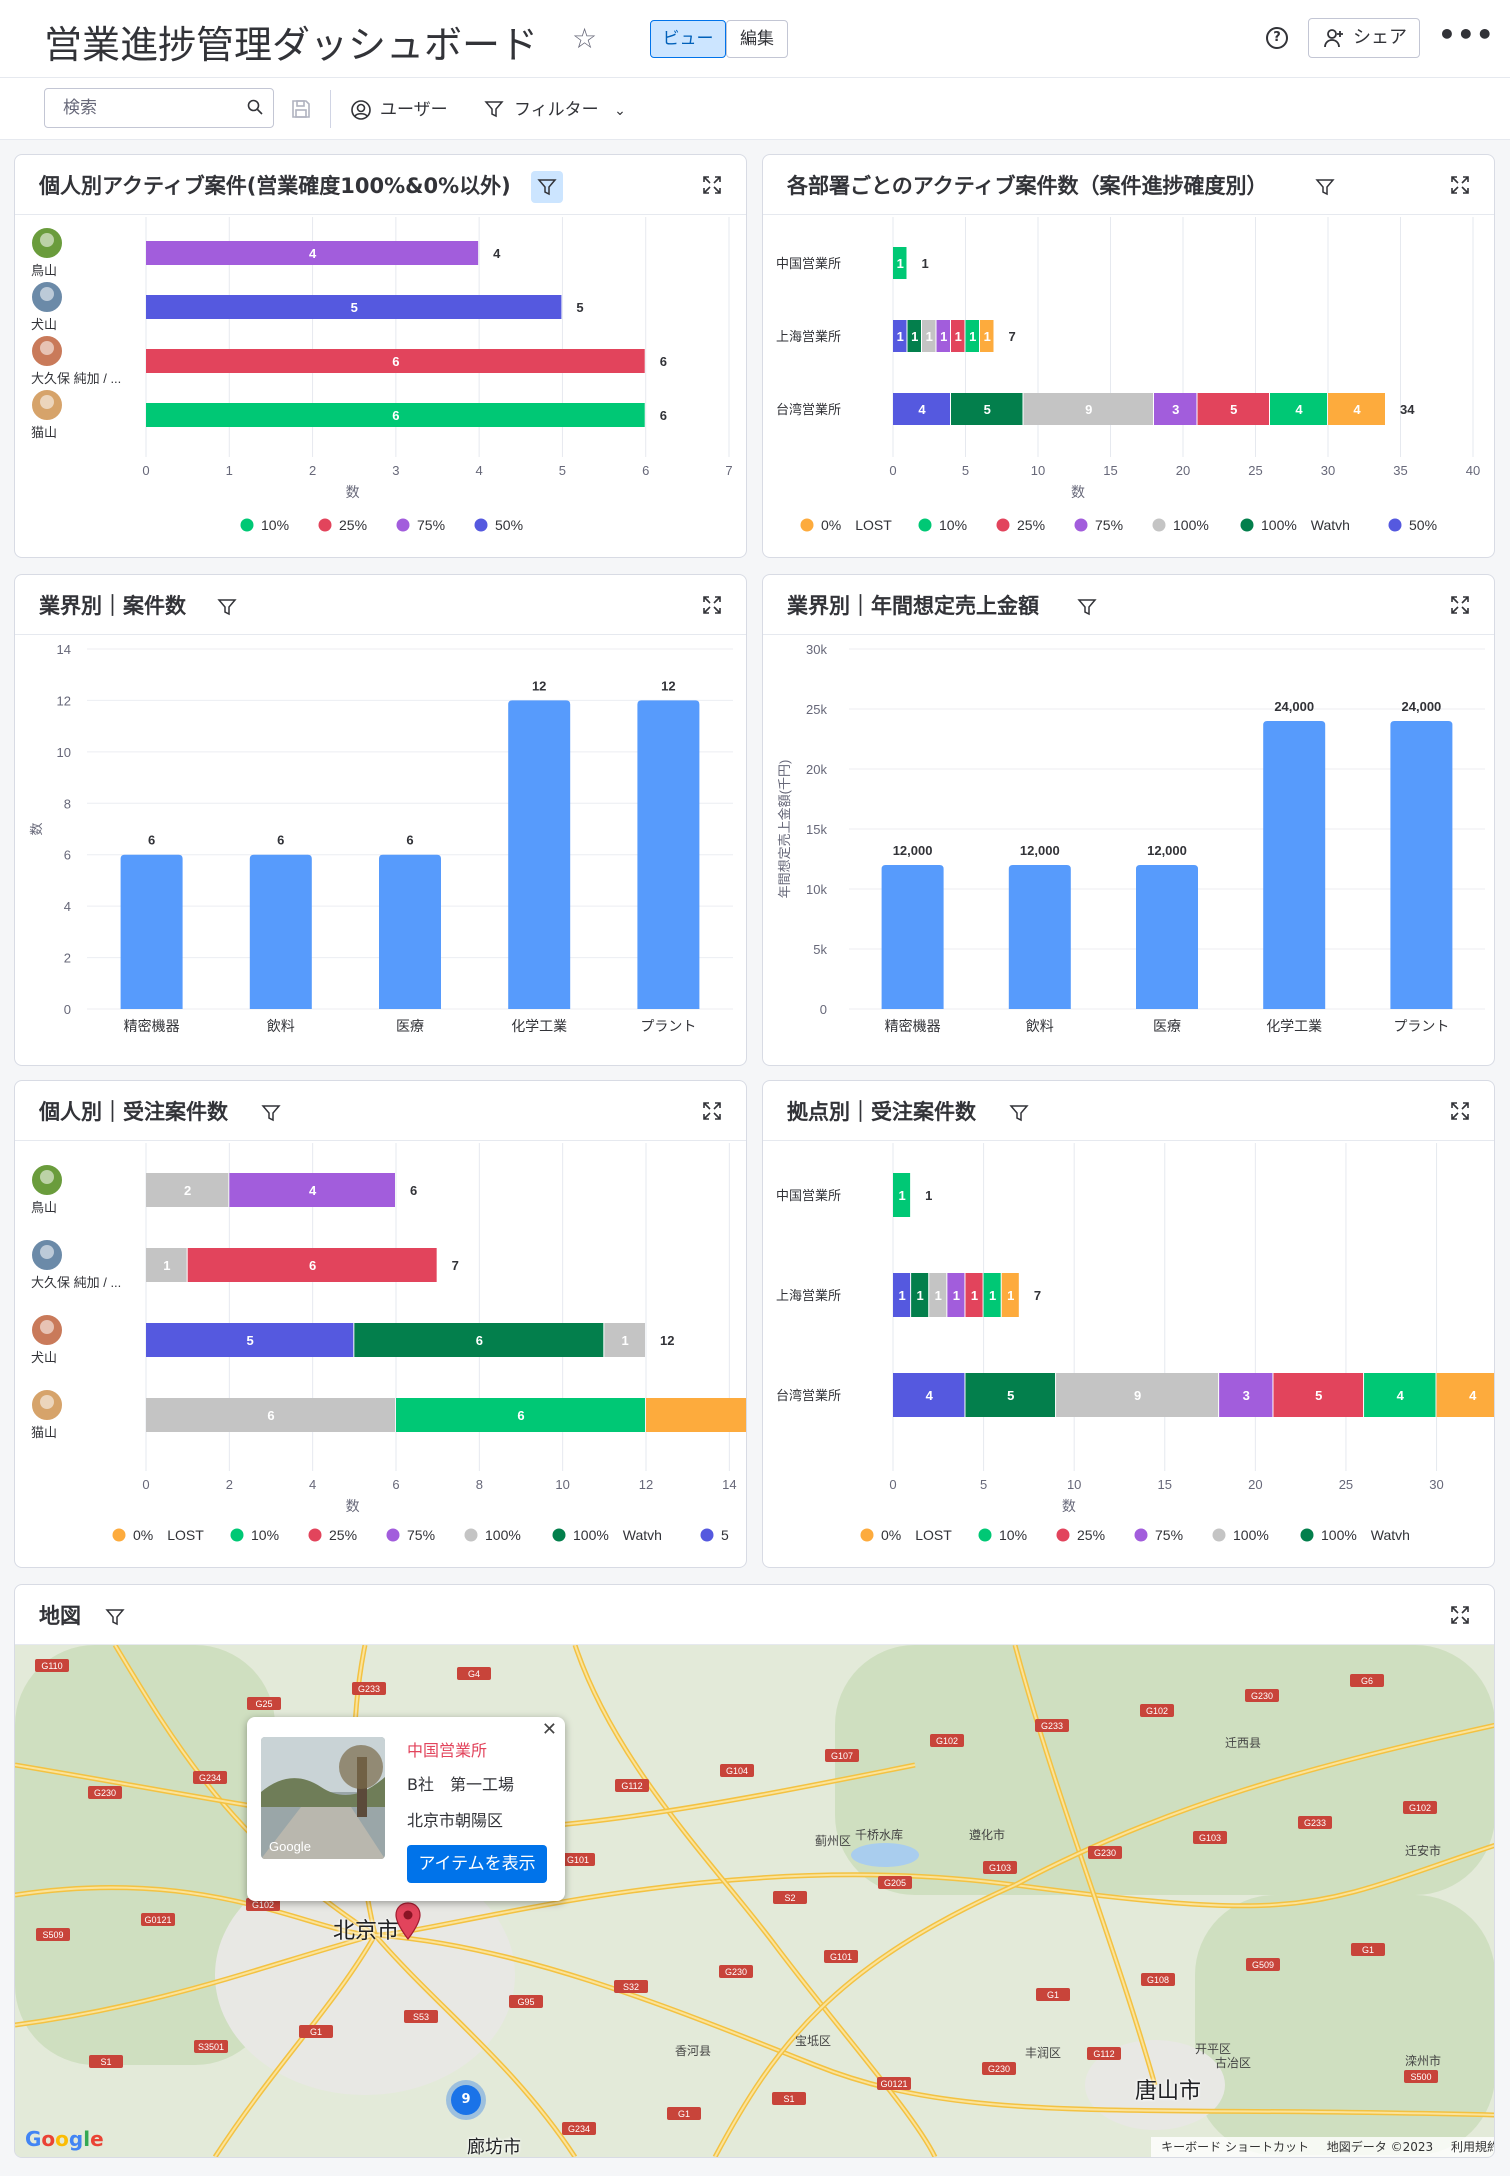 This screenshot has width=1510, height=2176. Describe the element at coordinates (1255, 470) in the screenshot. I see `tick-label: 25` at that location.